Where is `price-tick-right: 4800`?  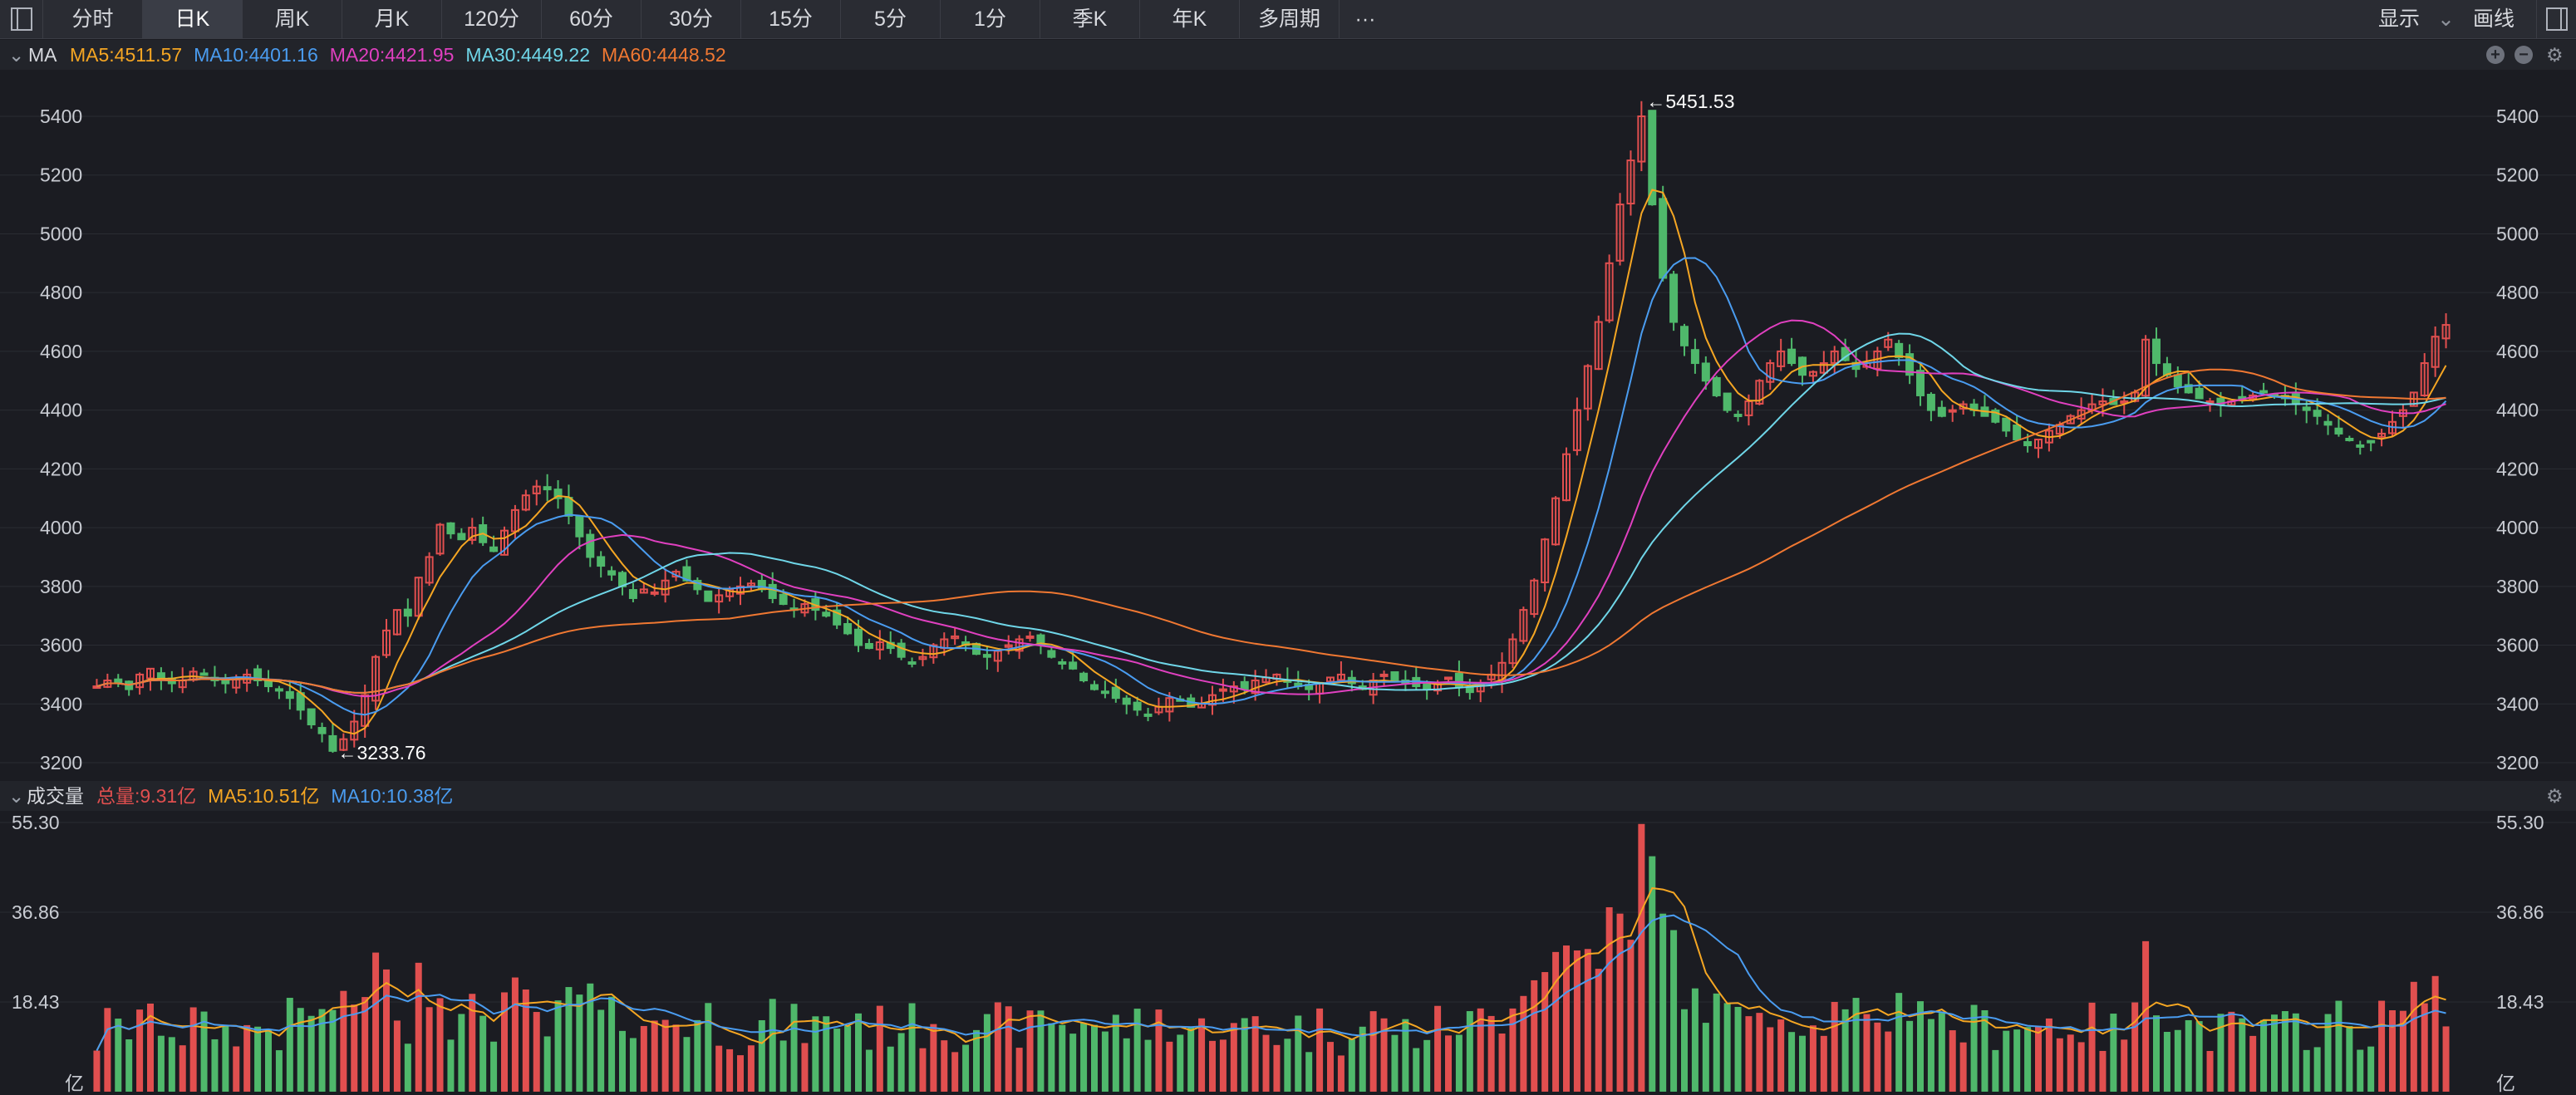
price-tick-right: 4800 is located at coordinates (2517, 292).